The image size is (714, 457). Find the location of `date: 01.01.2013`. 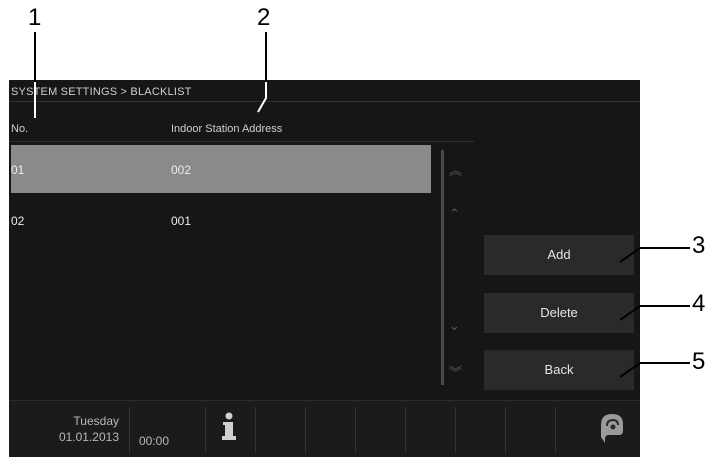

date: 01.01.2013 is located at coordinates (88, 437).